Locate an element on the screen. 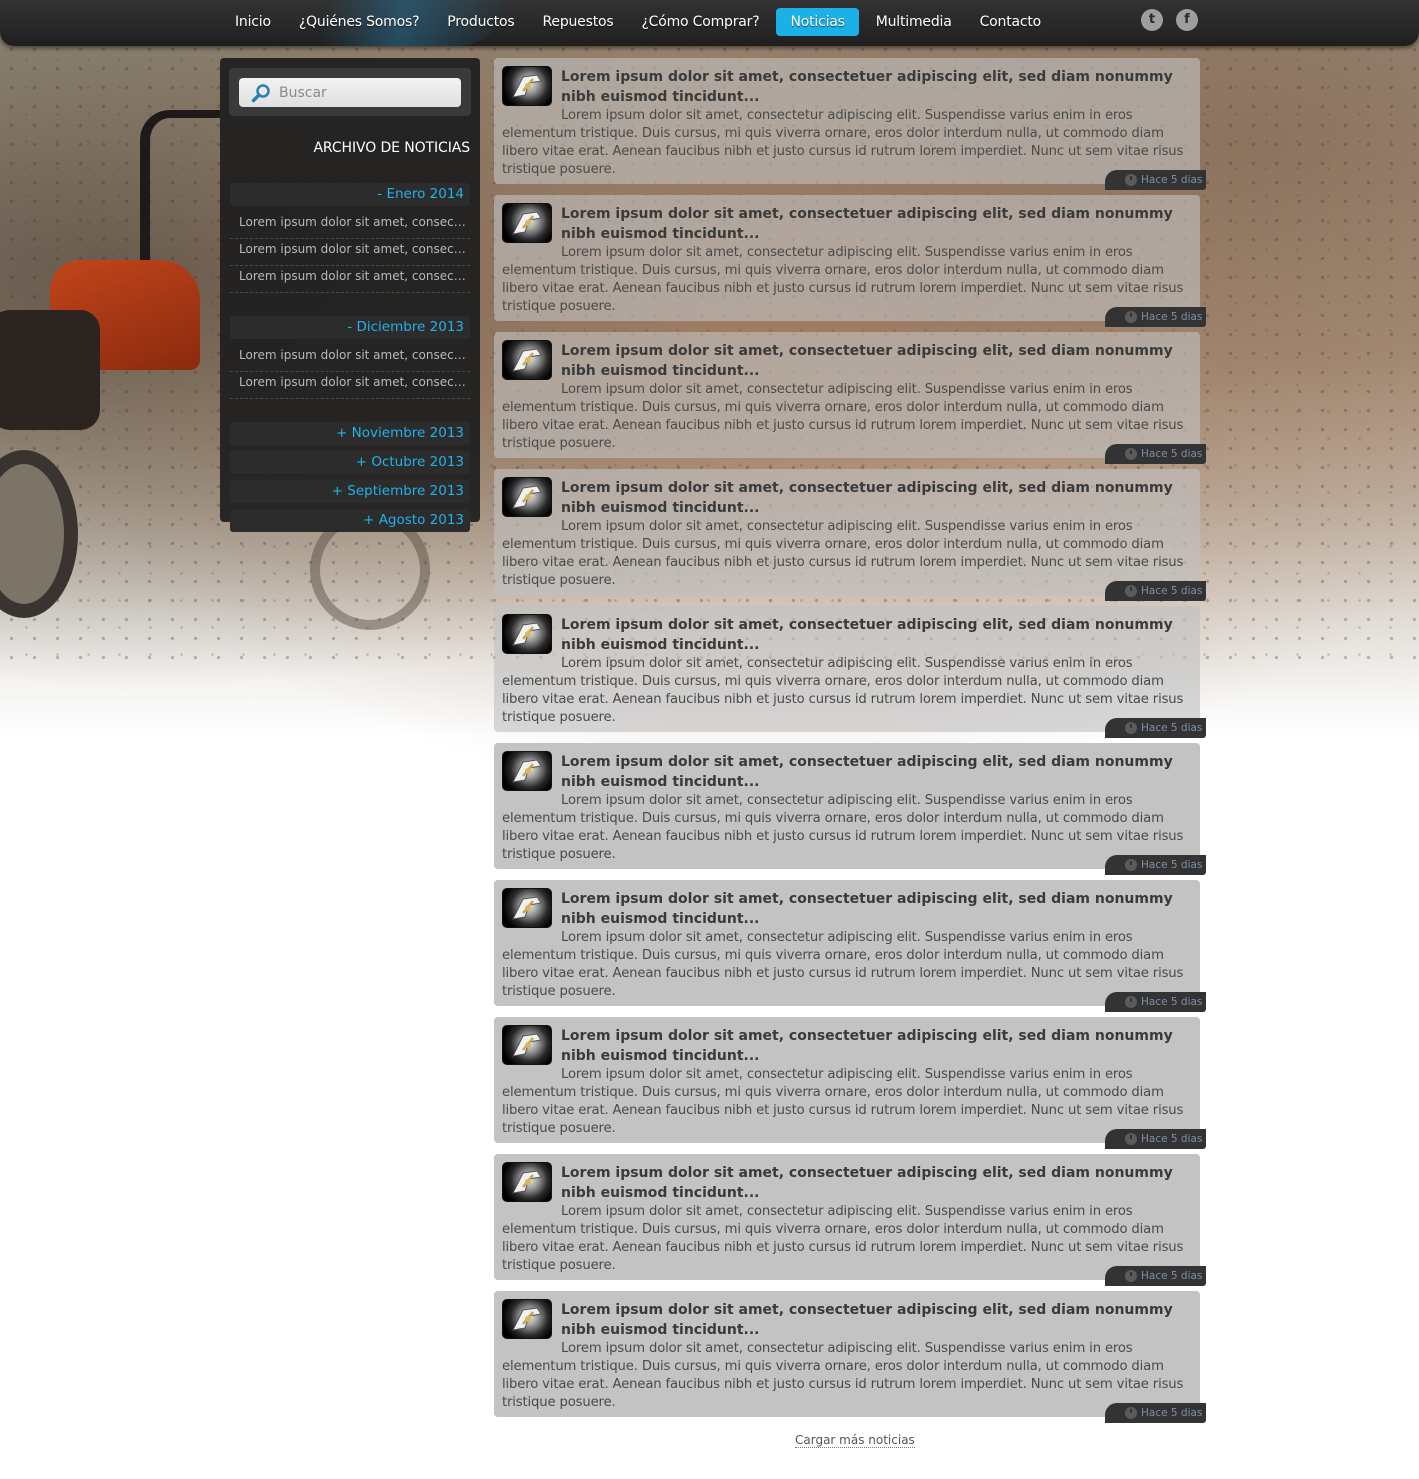  archive-title: ARCHIVO DE NOTICIAS is located at coordinates (391, 148).